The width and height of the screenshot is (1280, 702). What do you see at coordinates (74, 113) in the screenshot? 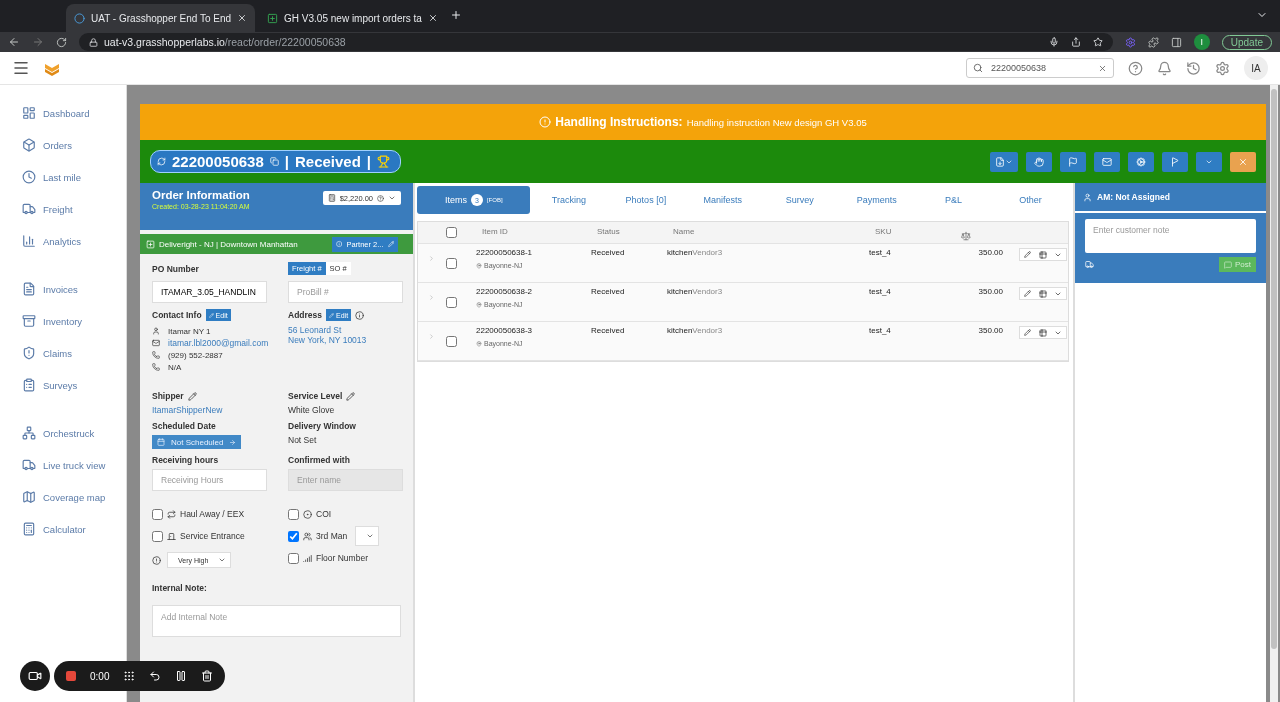
I see `sidebar-item: Dashboard` at bounding box center [74, 113].